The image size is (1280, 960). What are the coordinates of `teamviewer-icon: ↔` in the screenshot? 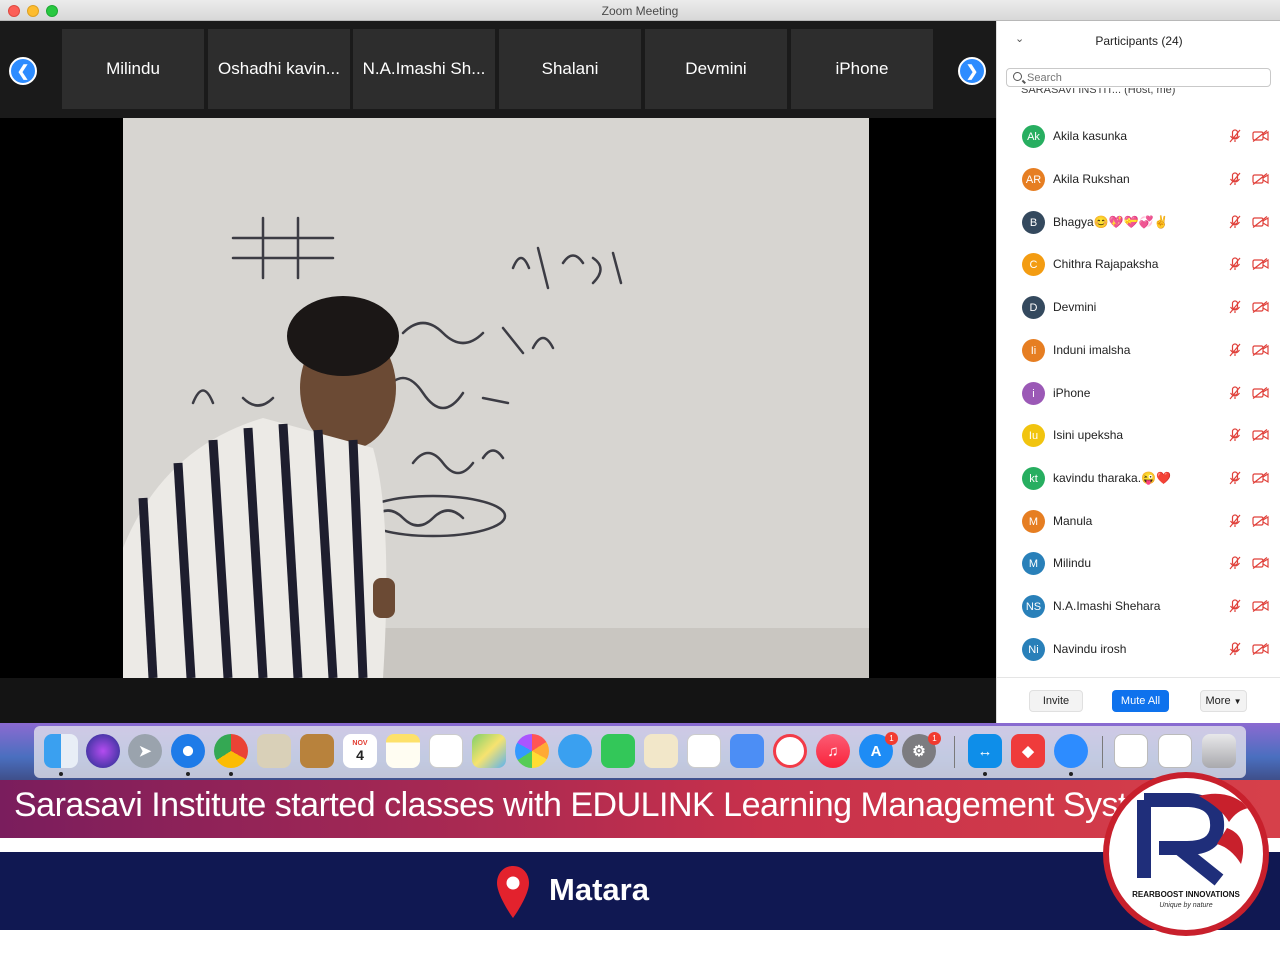 It's located at (985, 751).